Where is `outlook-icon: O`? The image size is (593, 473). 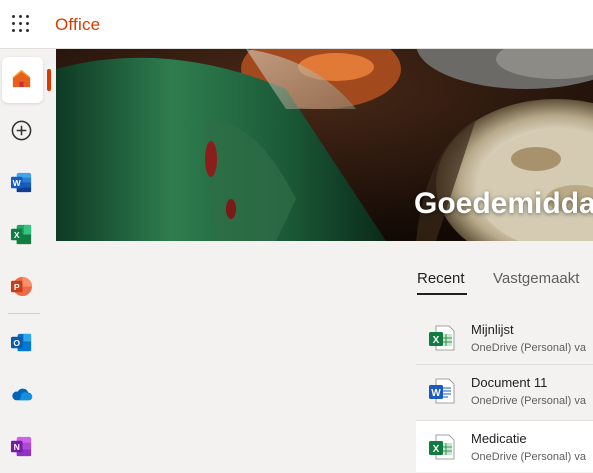 outlook-icon: O is located at coordinates (21, 342).